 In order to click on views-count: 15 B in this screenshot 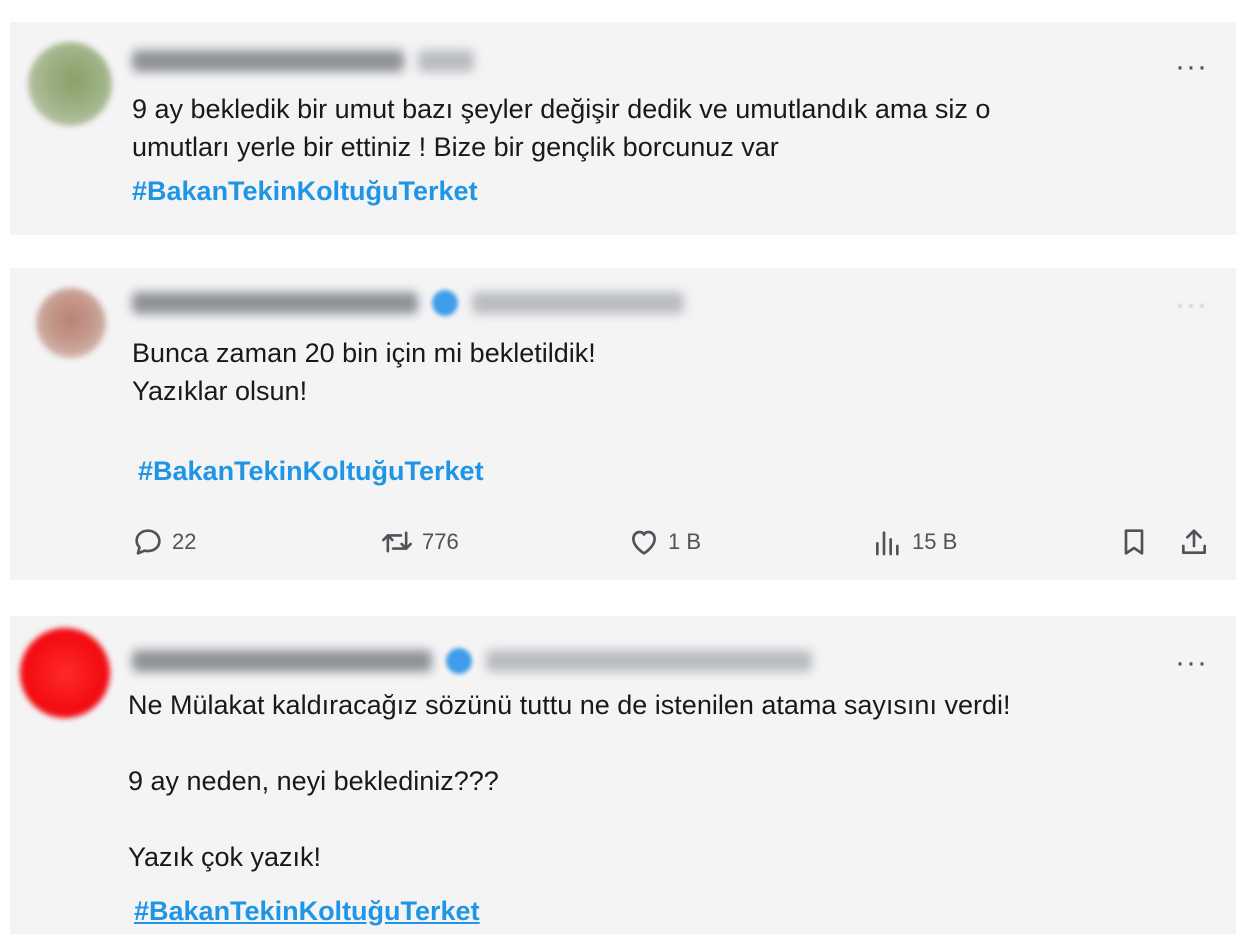, I will do `click(935, 541)`.